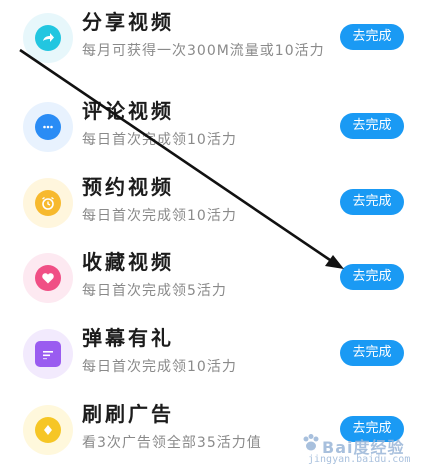  I want to click on reserve-icon-badge, so click(48, 203).